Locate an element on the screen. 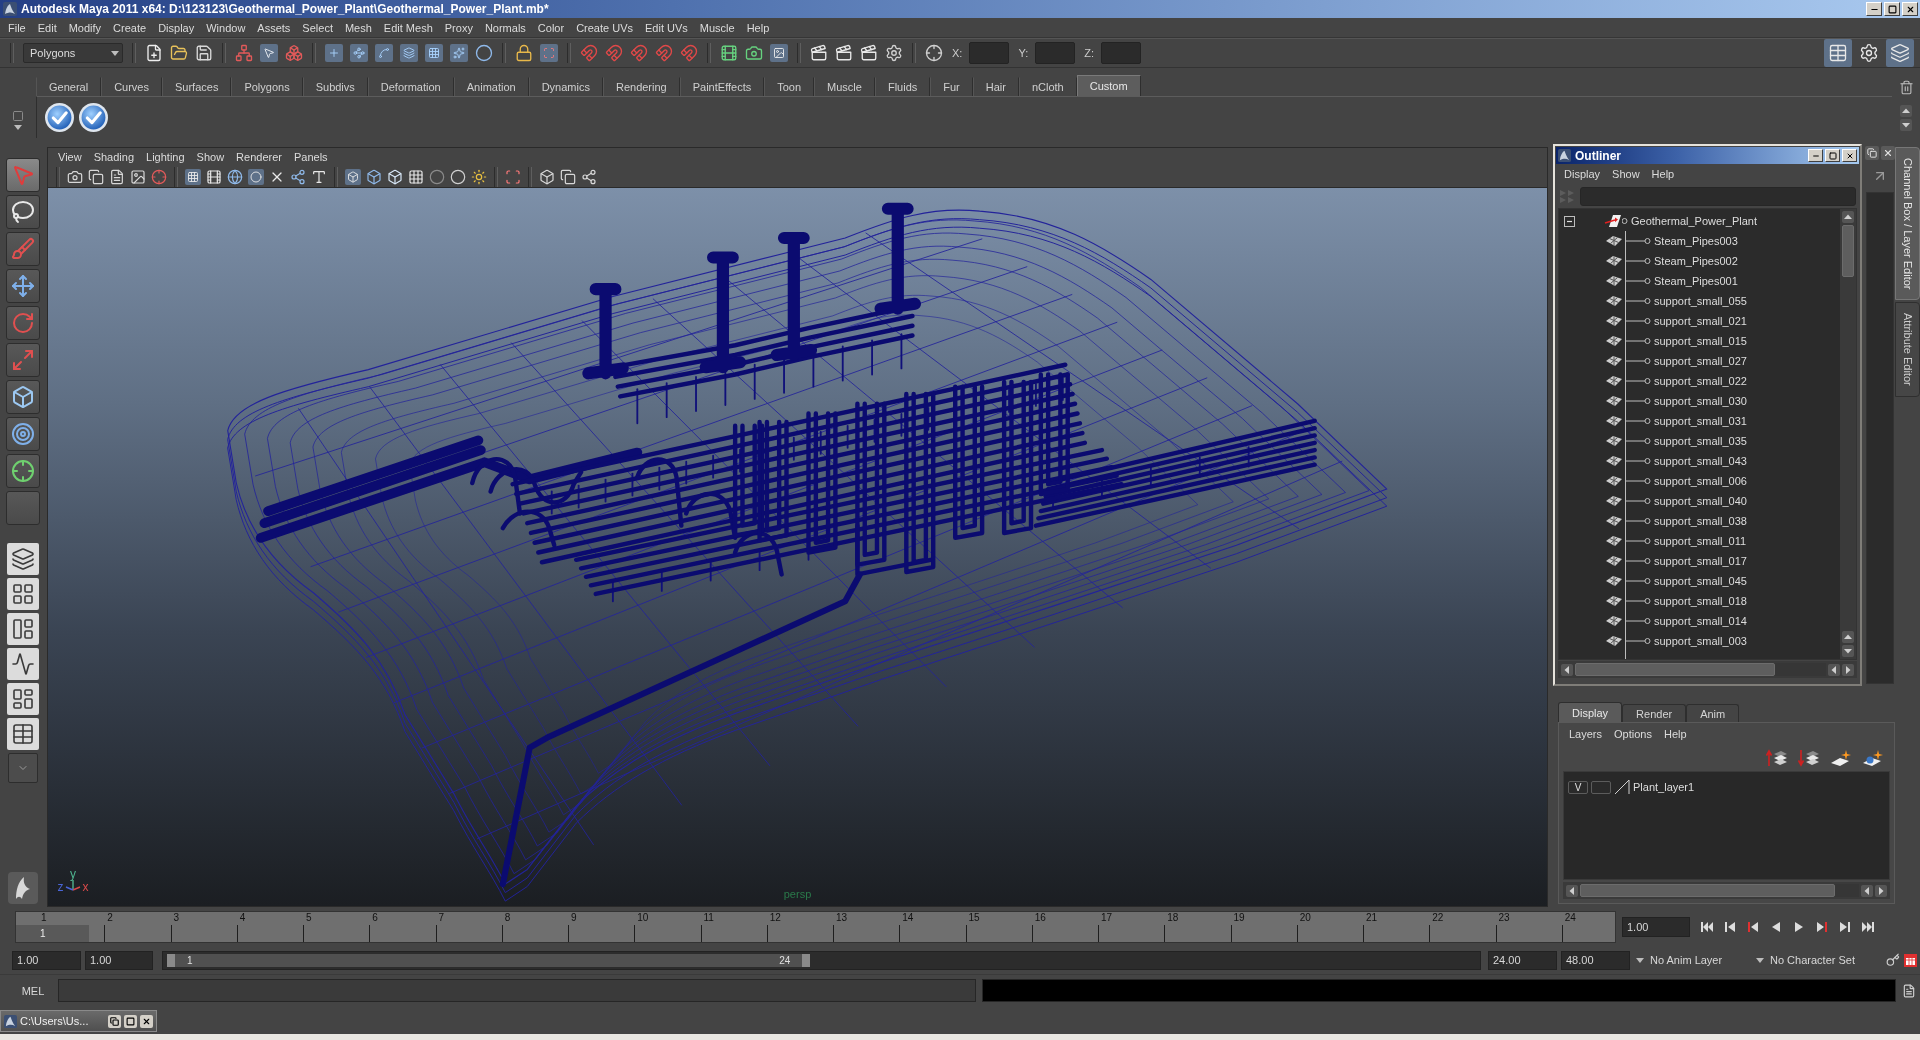 The image size is (1920, 1040). current-frame-marker: 1 is located at coordinates (52, 933).